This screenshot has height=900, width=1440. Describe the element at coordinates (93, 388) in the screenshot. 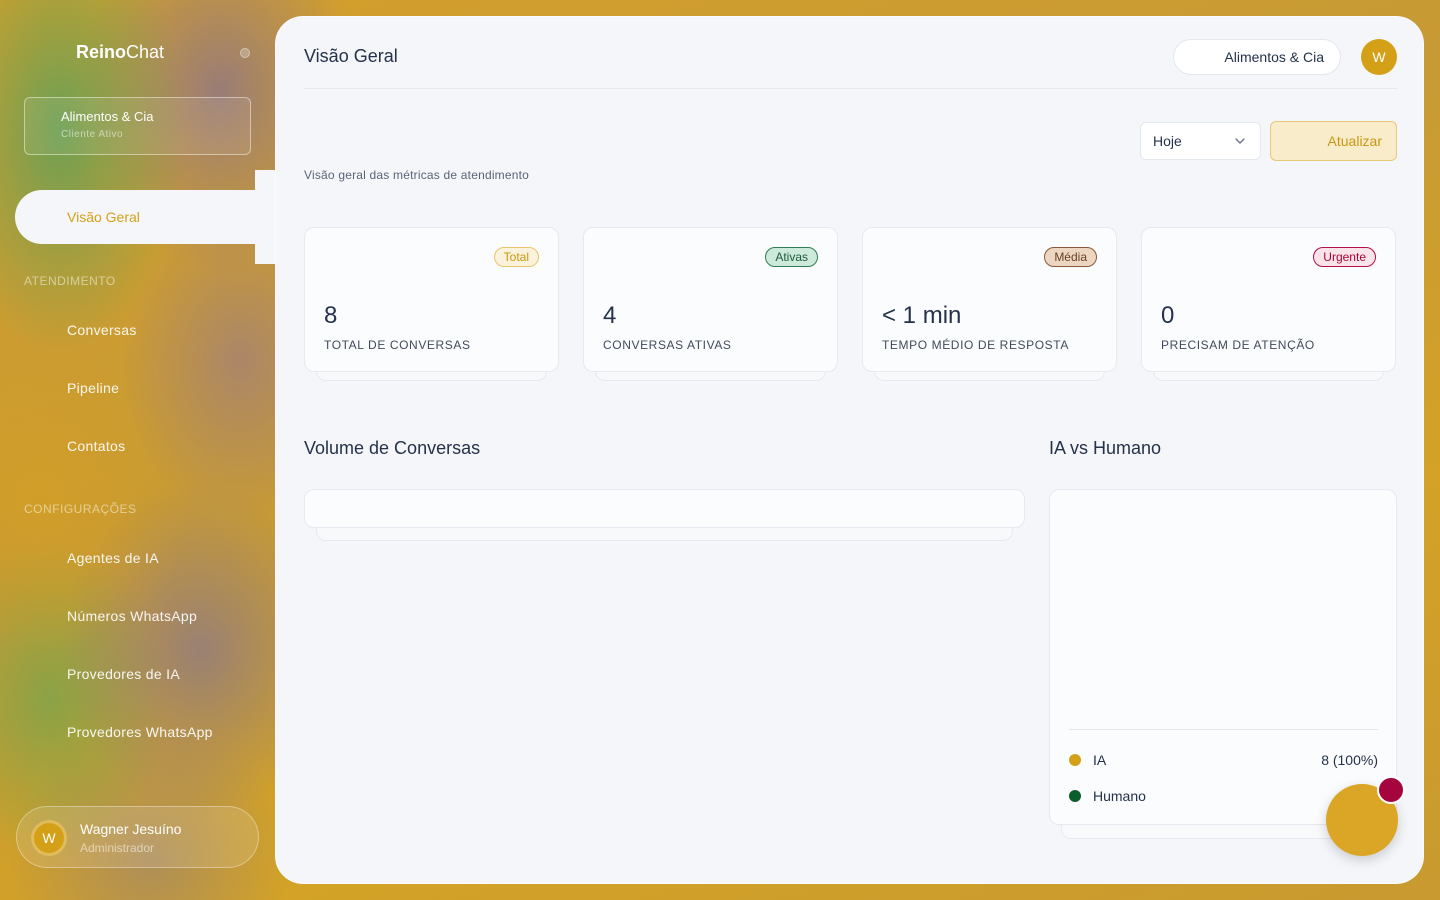

I see `sidebar-item-pipeline: Pipeline` at that location.